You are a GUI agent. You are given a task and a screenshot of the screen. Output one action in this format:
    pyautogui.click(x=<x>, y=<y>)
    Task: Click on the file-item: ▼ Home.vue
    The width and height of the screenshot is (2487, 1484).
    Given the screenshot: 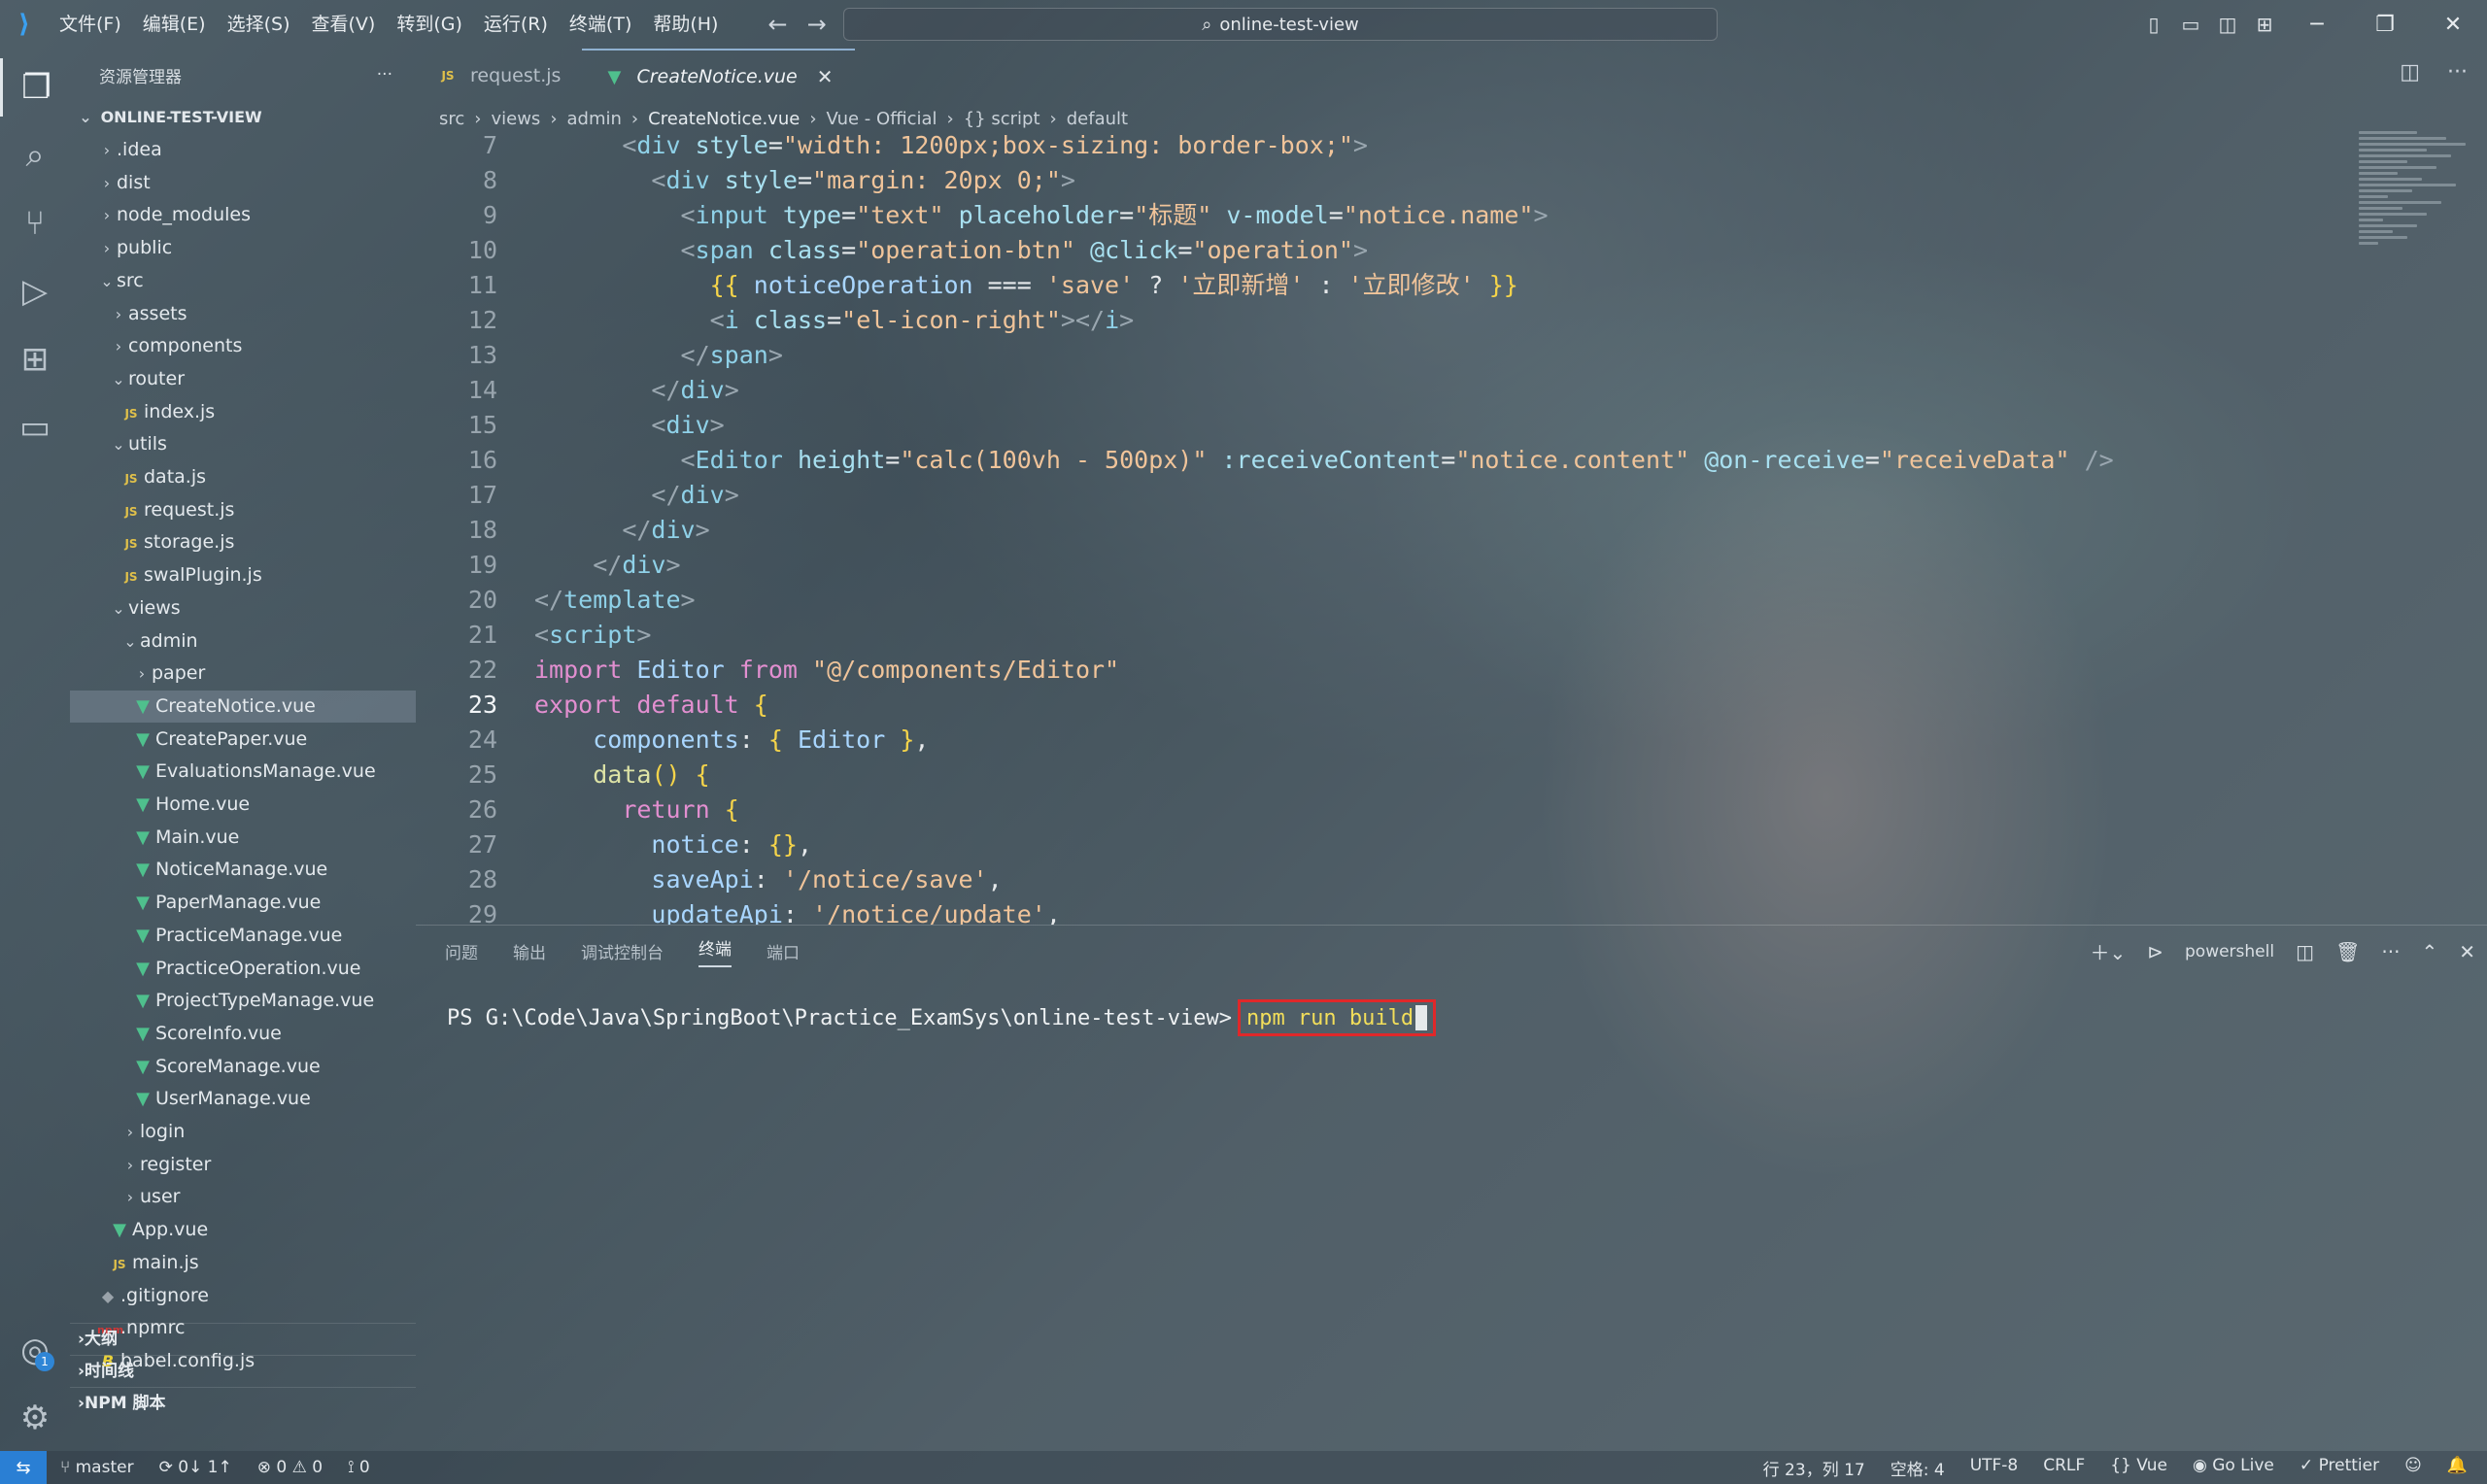 What is the action you would take?
    pyautogui.click(x=243, y=805)
    